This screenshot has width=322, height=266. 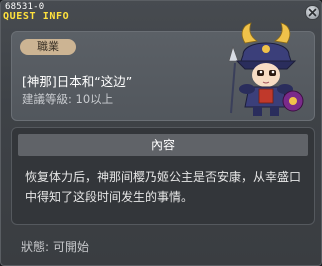 I want to click on quest-status: 狀態: 可開始, so click(x=55, y=246).